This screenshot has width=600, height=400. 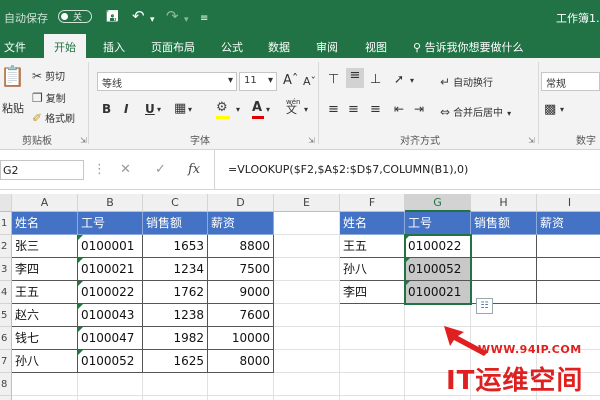 What do you see at coordinates (241, 203) in the screenshot?
I see `column-header-d: D` at bounding box center [241, 203].